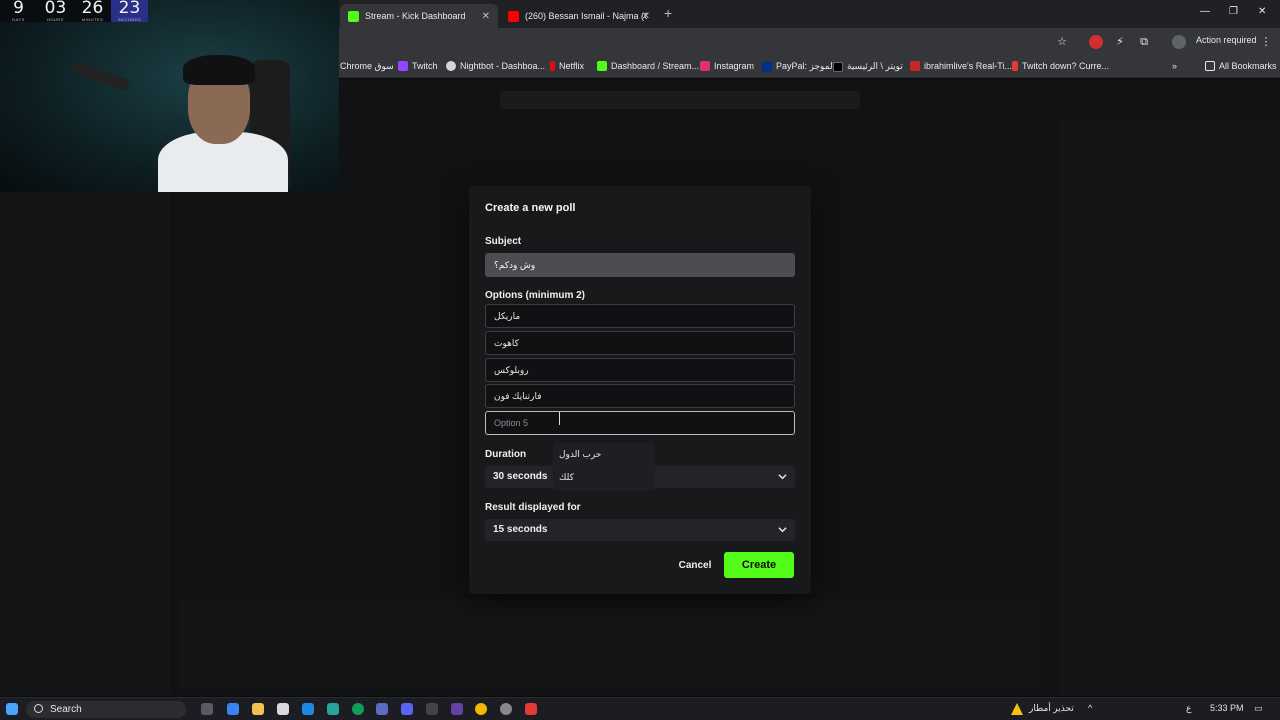  I want to click on timer-minutes: 26 MINUTES, so click(92, 11).